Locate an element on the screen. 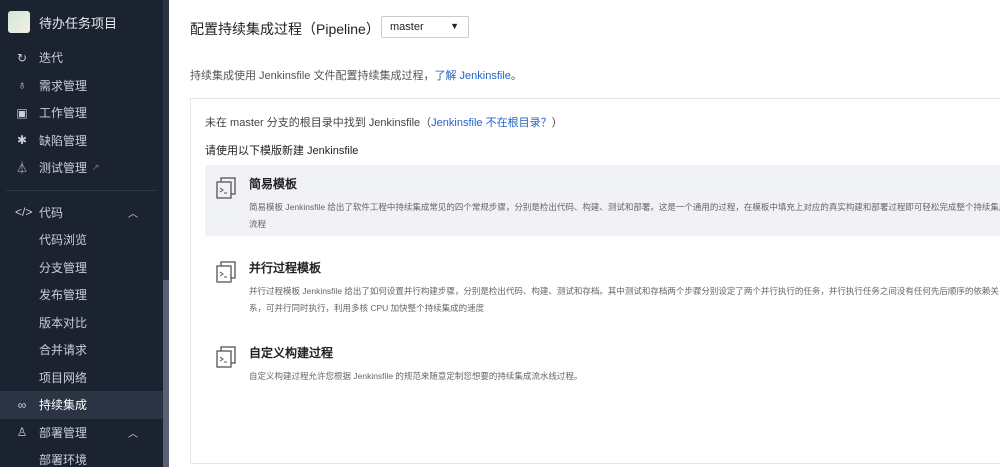 Image resolution: width=1000 pixels, height=474 pixels. desc-end: 。 is located at coordinates (516, 76).